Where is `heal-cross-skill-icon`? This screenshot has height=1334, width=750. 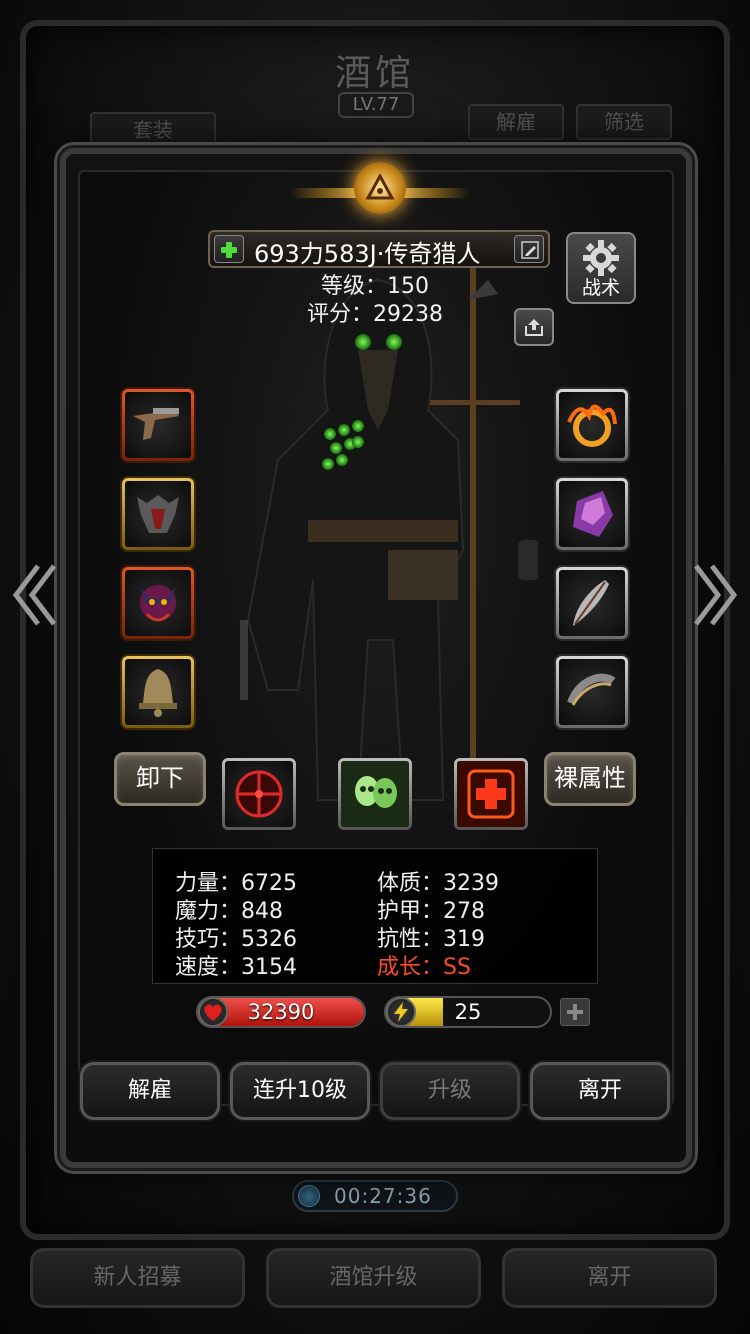 heal-cross-skill-icon is located at coordinates (491, 794).